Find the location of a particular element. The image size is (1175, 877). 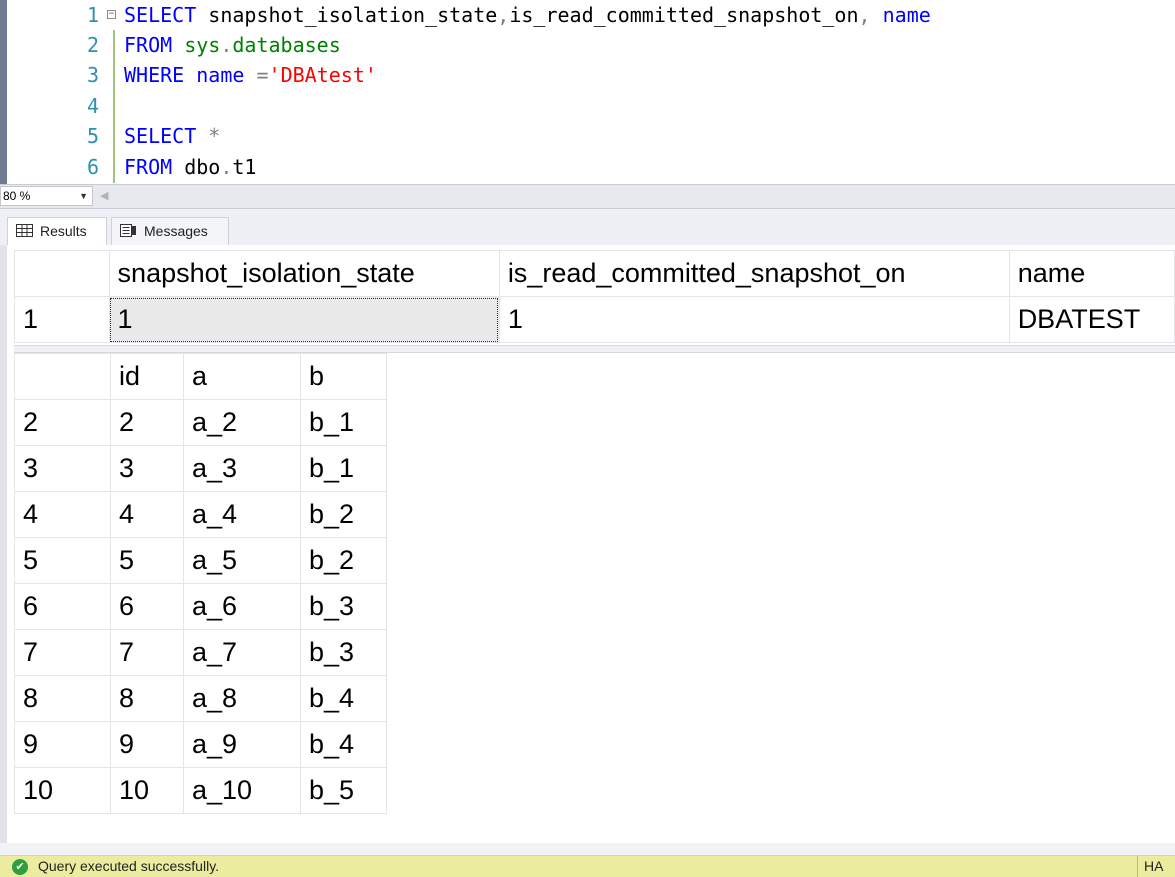

column-header: snapshot_isolation_state is located at coordinates (304, 273).